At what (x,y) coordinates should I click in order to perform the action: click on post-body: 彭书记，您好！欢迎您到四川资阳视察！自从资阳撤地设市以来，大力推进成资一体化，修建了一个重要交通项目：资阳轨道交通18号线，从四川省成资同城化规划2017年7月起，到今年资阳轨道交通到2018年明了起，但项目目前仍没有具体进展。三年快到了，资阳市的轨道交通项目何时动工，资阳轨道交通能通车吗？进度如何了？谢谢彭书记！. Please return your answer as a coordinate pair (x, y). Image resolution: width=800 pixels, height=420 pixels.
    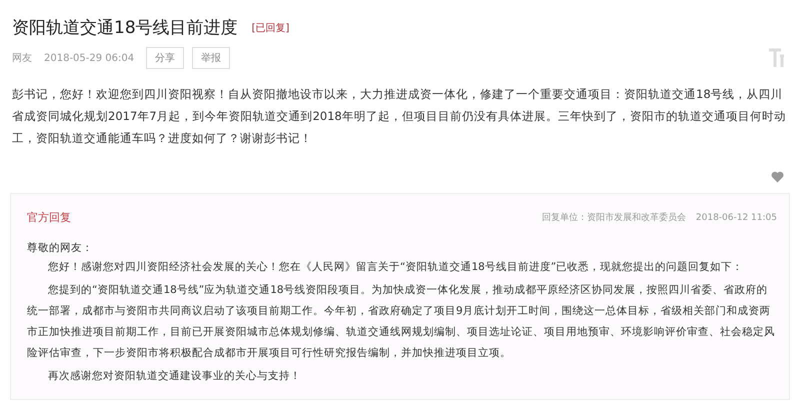
    Looking at the image, I should click on (399, 116).